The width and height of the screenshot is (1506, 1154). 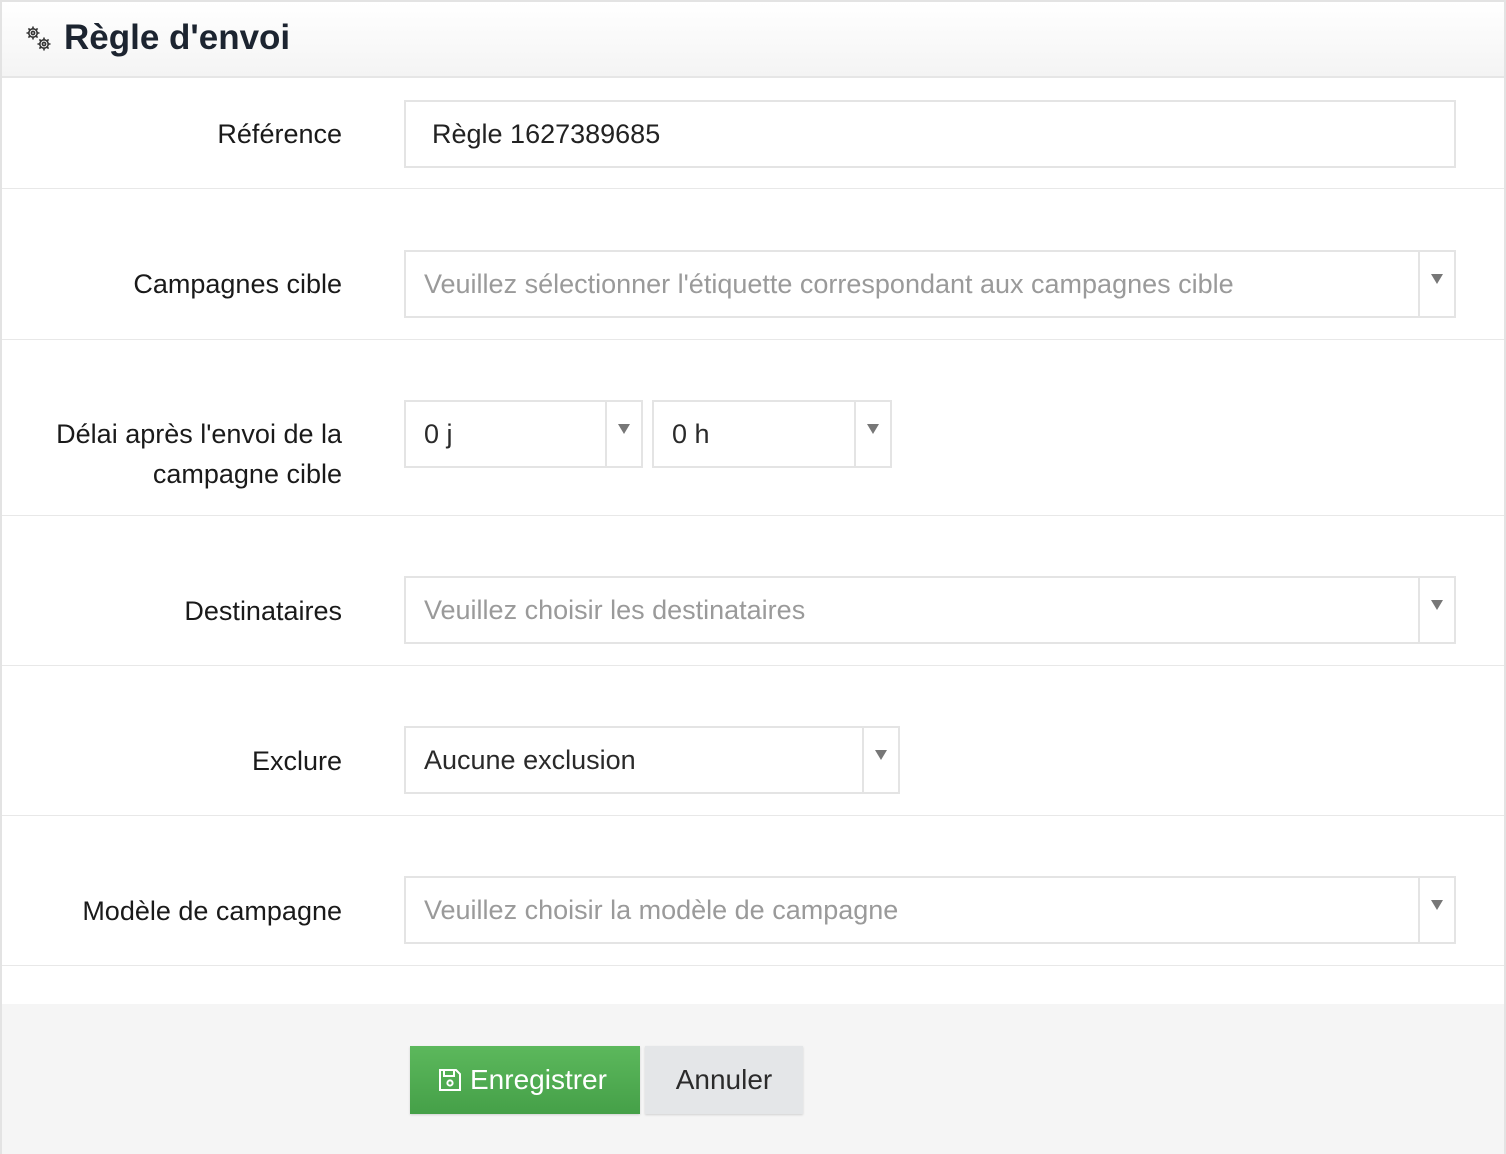 What do you see at coordinates (691, 434) in the screenshot?
I see `delay-hours-value: 0 h` at bounding box center [691, 434].